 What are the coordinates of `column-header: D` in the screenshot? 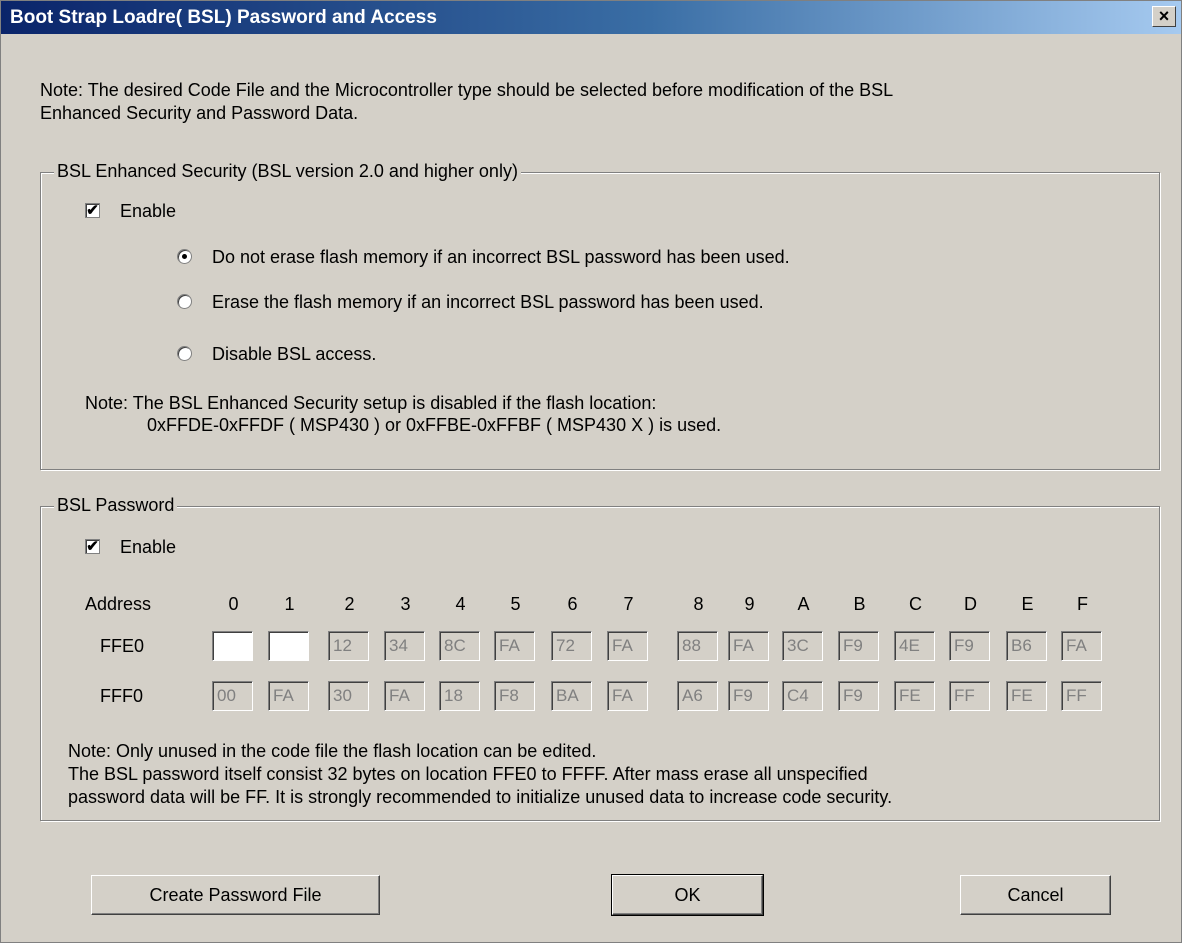 It's located at (970, 604).